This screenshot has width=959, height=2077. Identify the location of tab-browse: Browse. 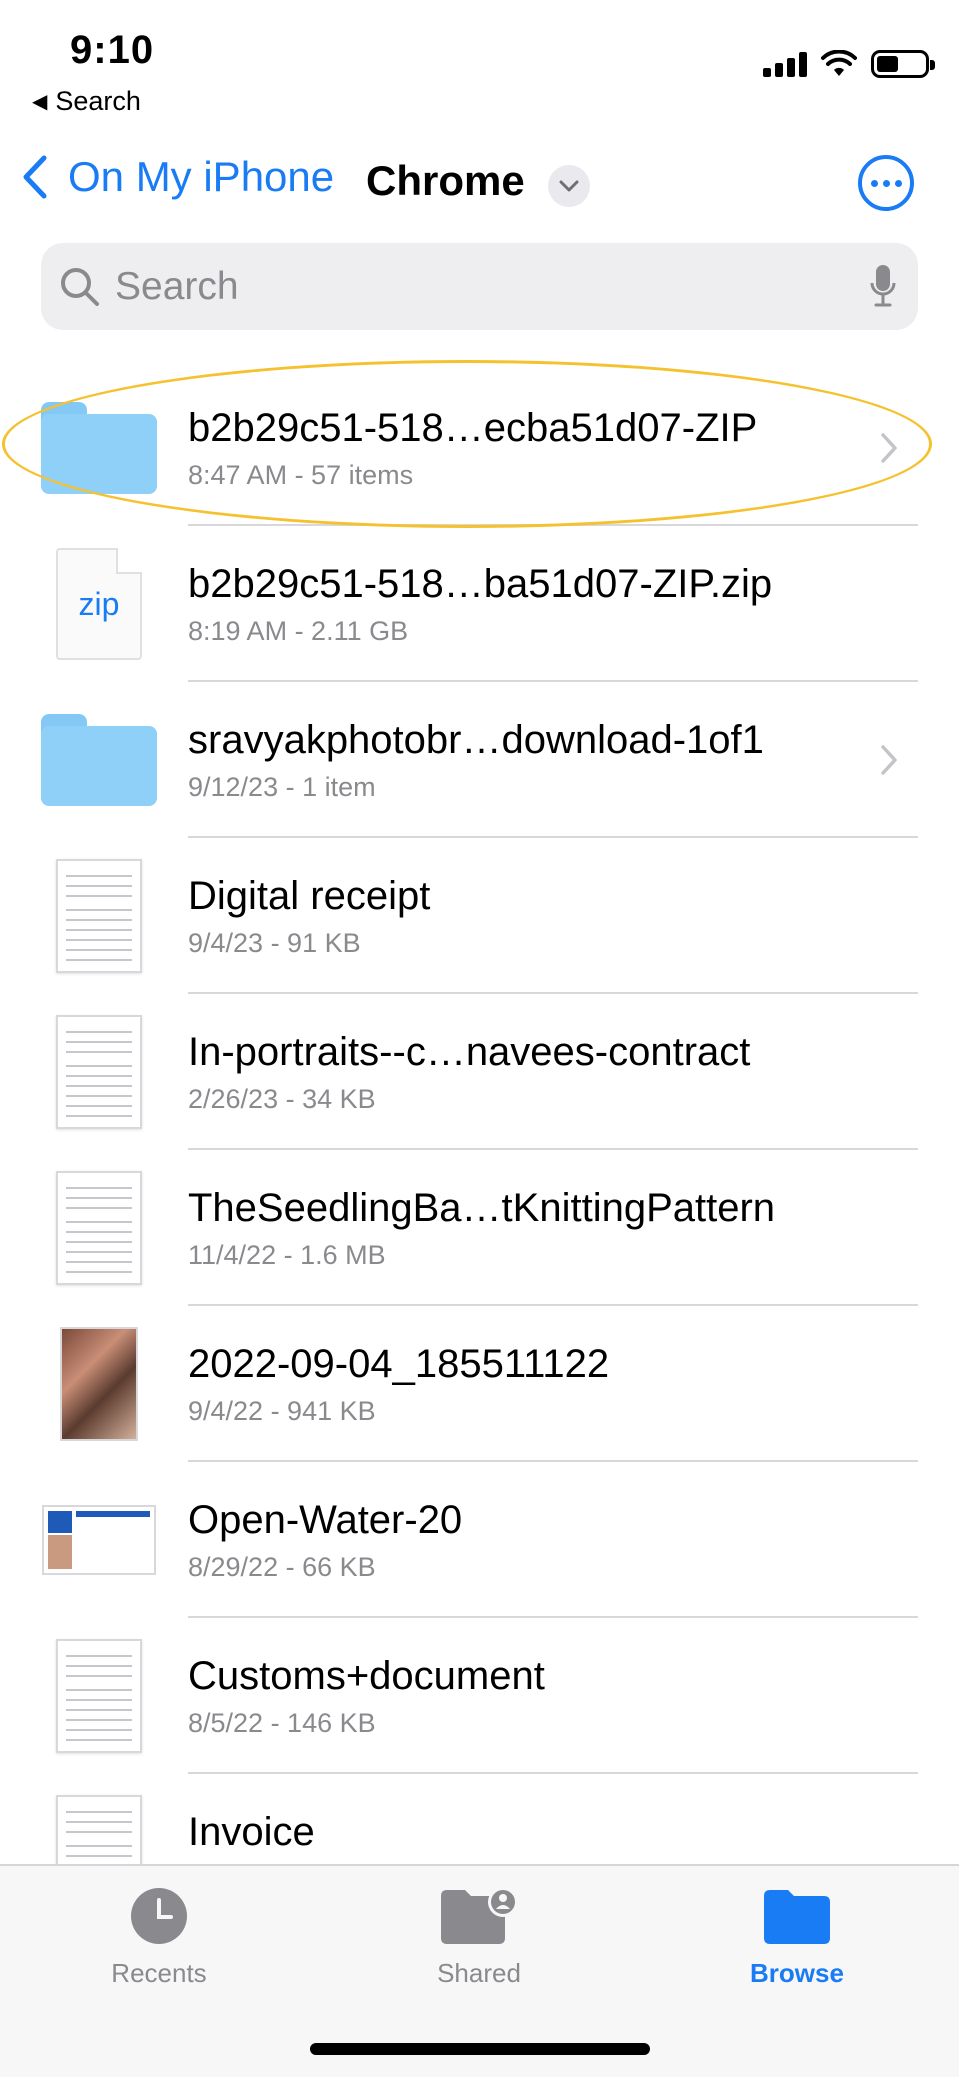
(797, 1937).